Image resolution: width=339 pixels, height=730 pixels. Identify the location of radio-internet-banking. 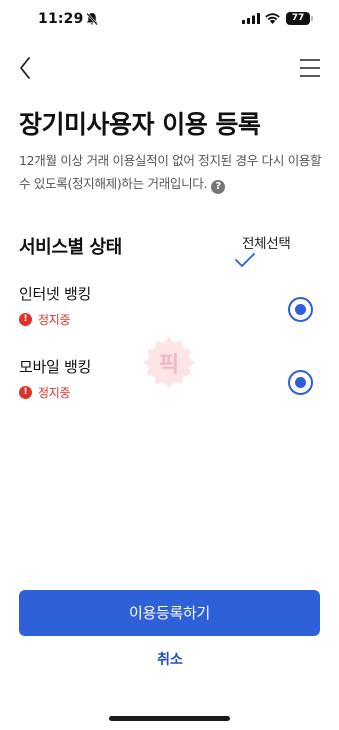
(300, 309).